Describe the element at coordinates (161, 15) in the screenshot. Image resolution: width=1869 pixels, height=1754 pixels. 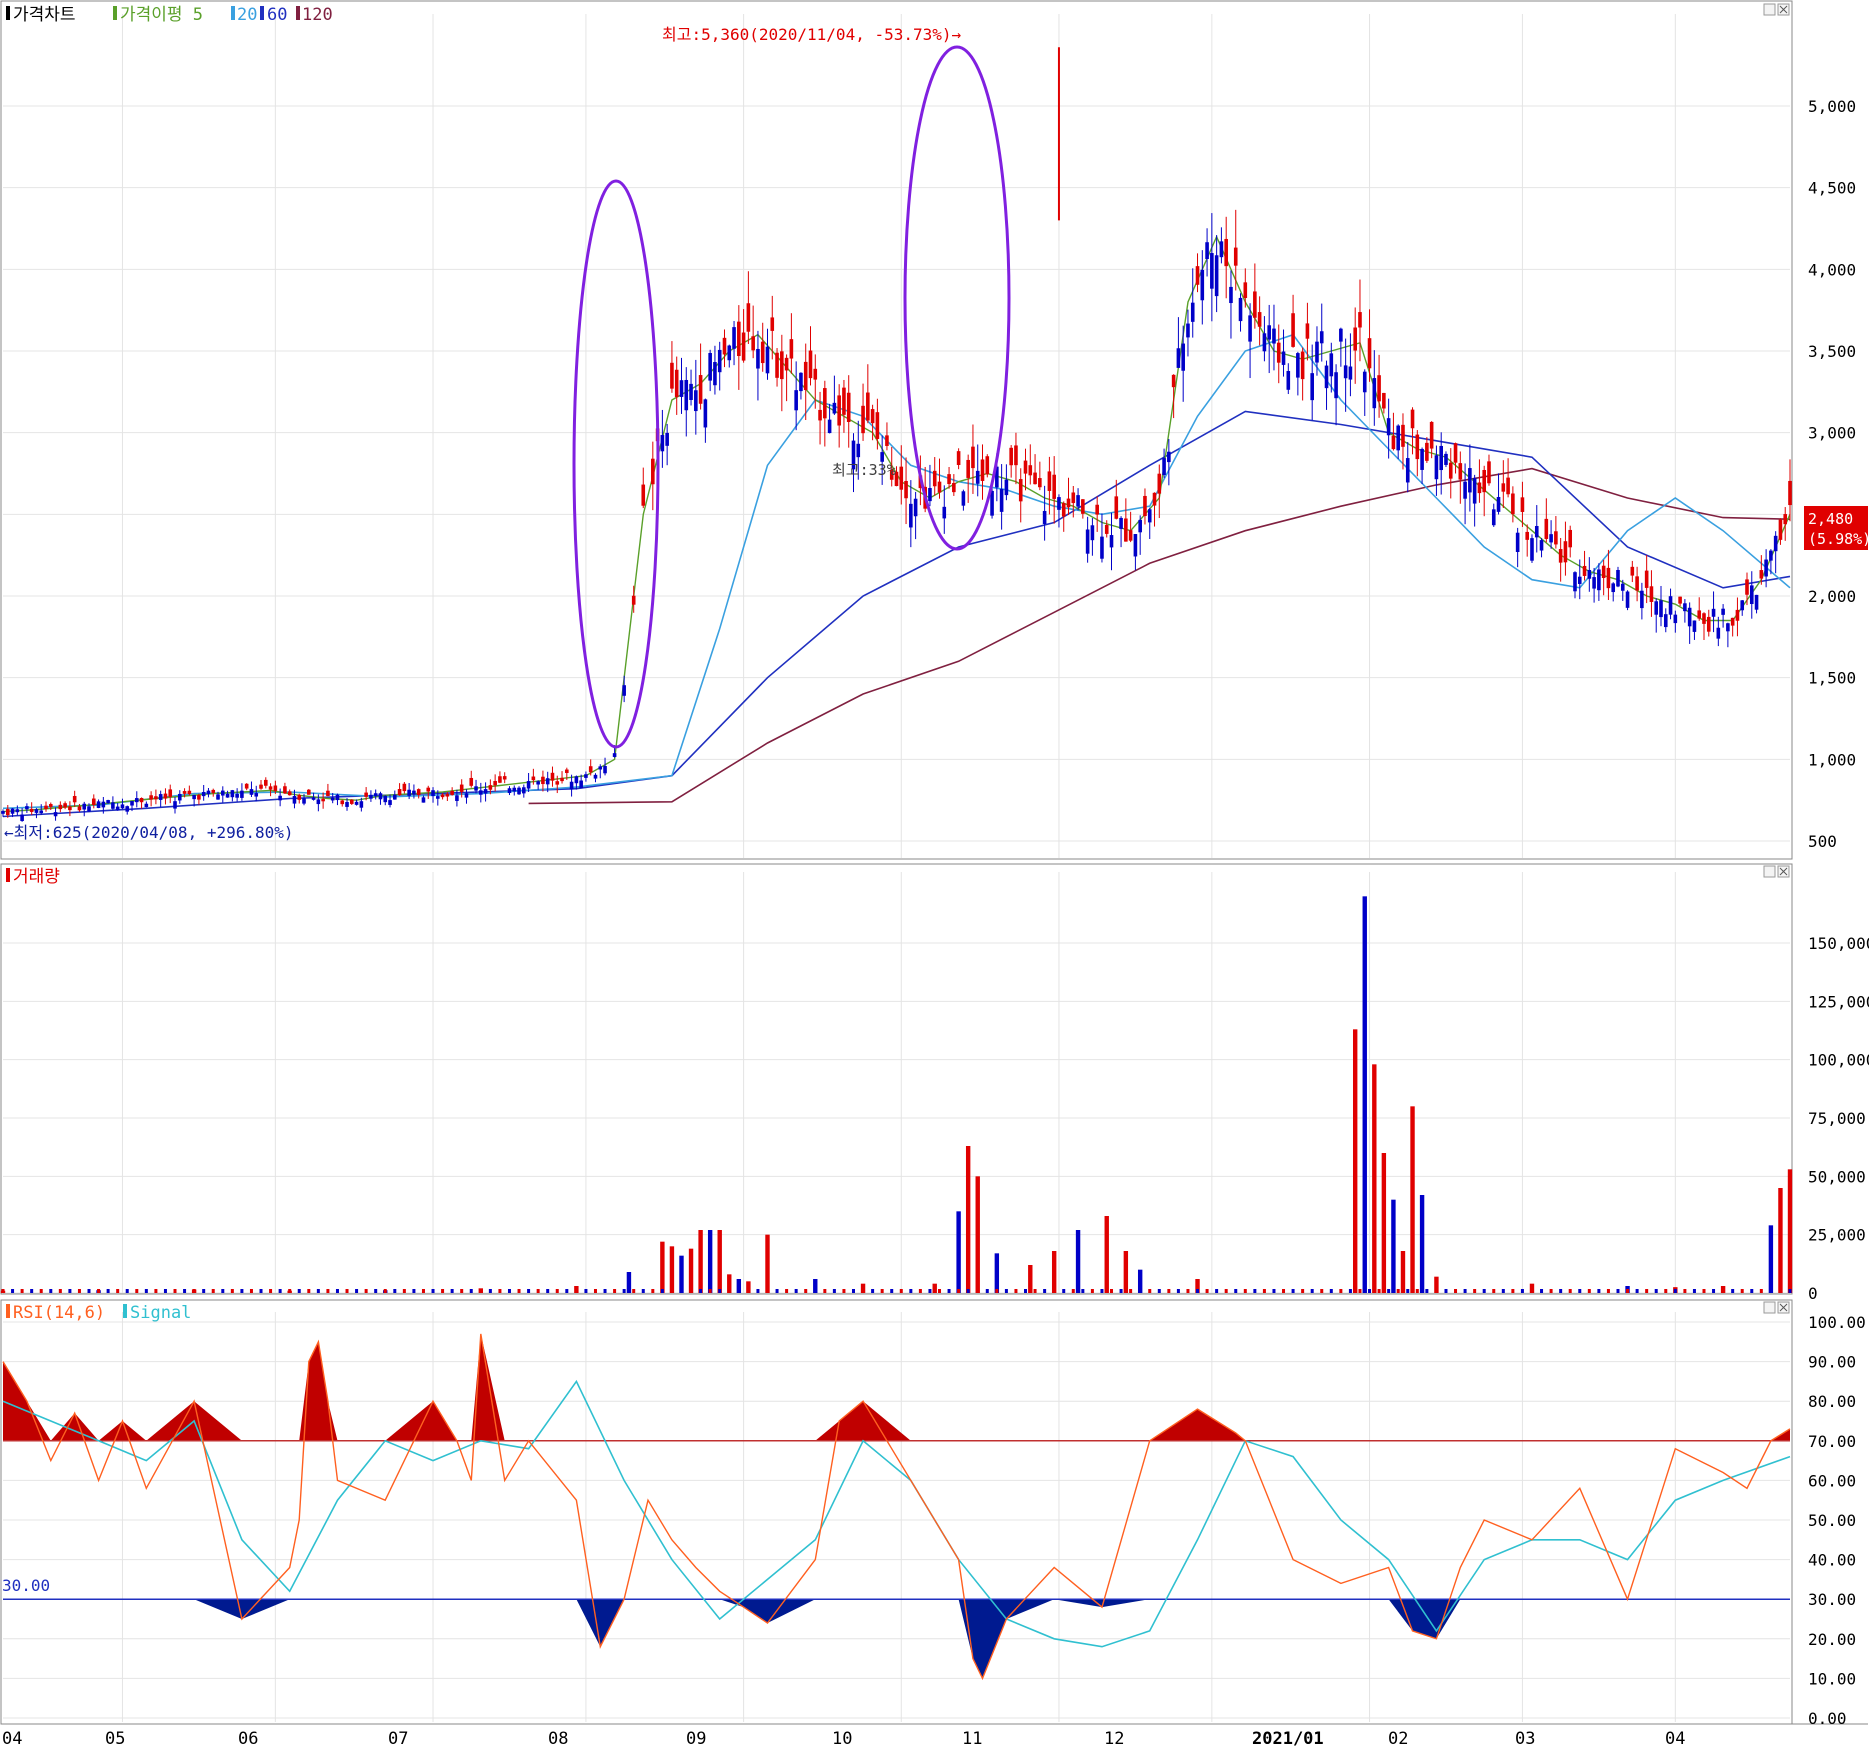
I see `ma5-legend: 가격이평 5` at that location.